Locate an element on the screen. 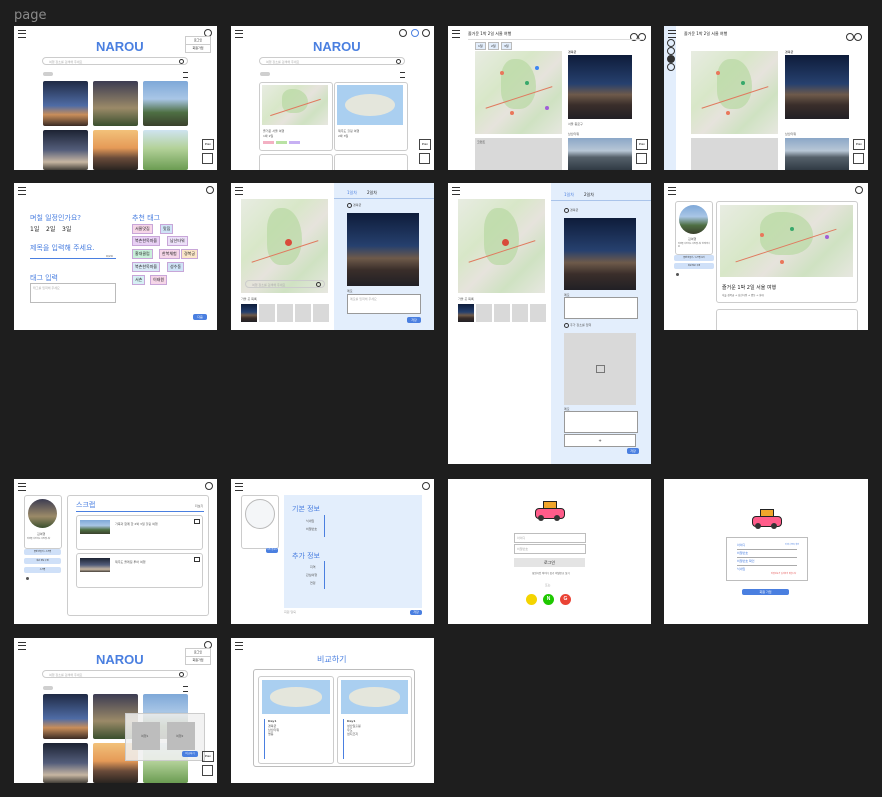 This screenshot has width=882, height=797. password-input: 비밀번호 is located at coordinates (550, 549).